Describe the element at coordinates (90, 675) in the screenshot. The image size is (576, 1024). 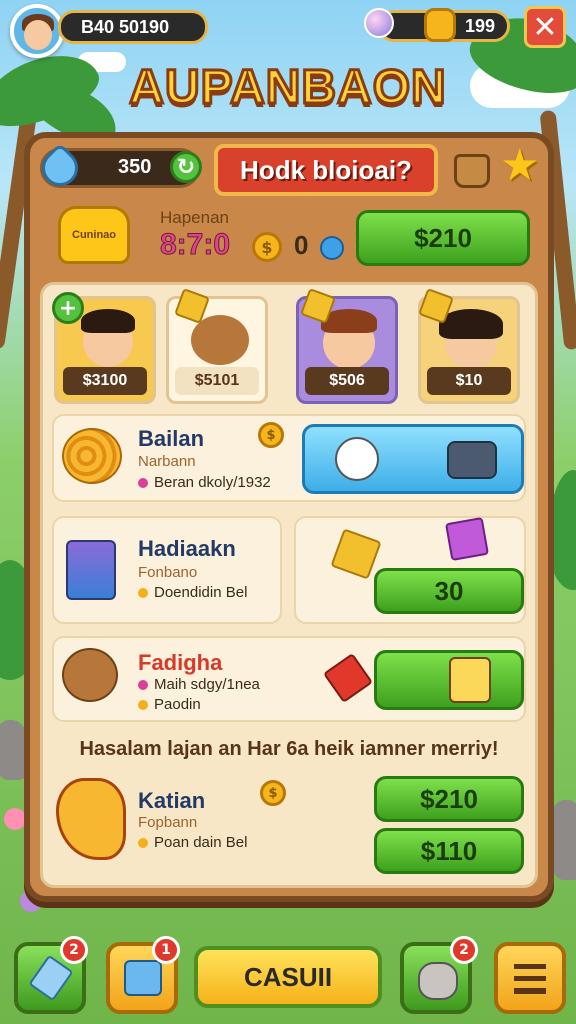
I see `pet-dog-icon` at that location.